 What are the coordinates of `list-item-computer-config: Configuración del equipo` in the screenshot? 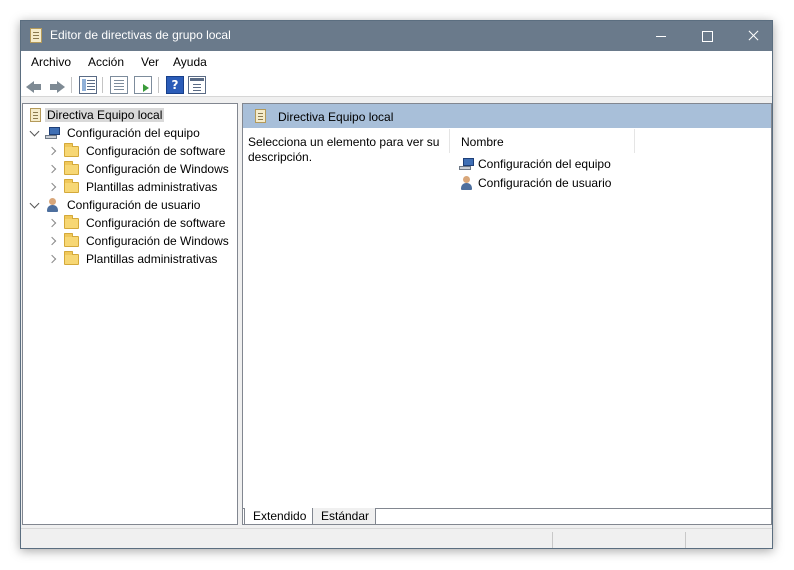 It's located at (549, 164).